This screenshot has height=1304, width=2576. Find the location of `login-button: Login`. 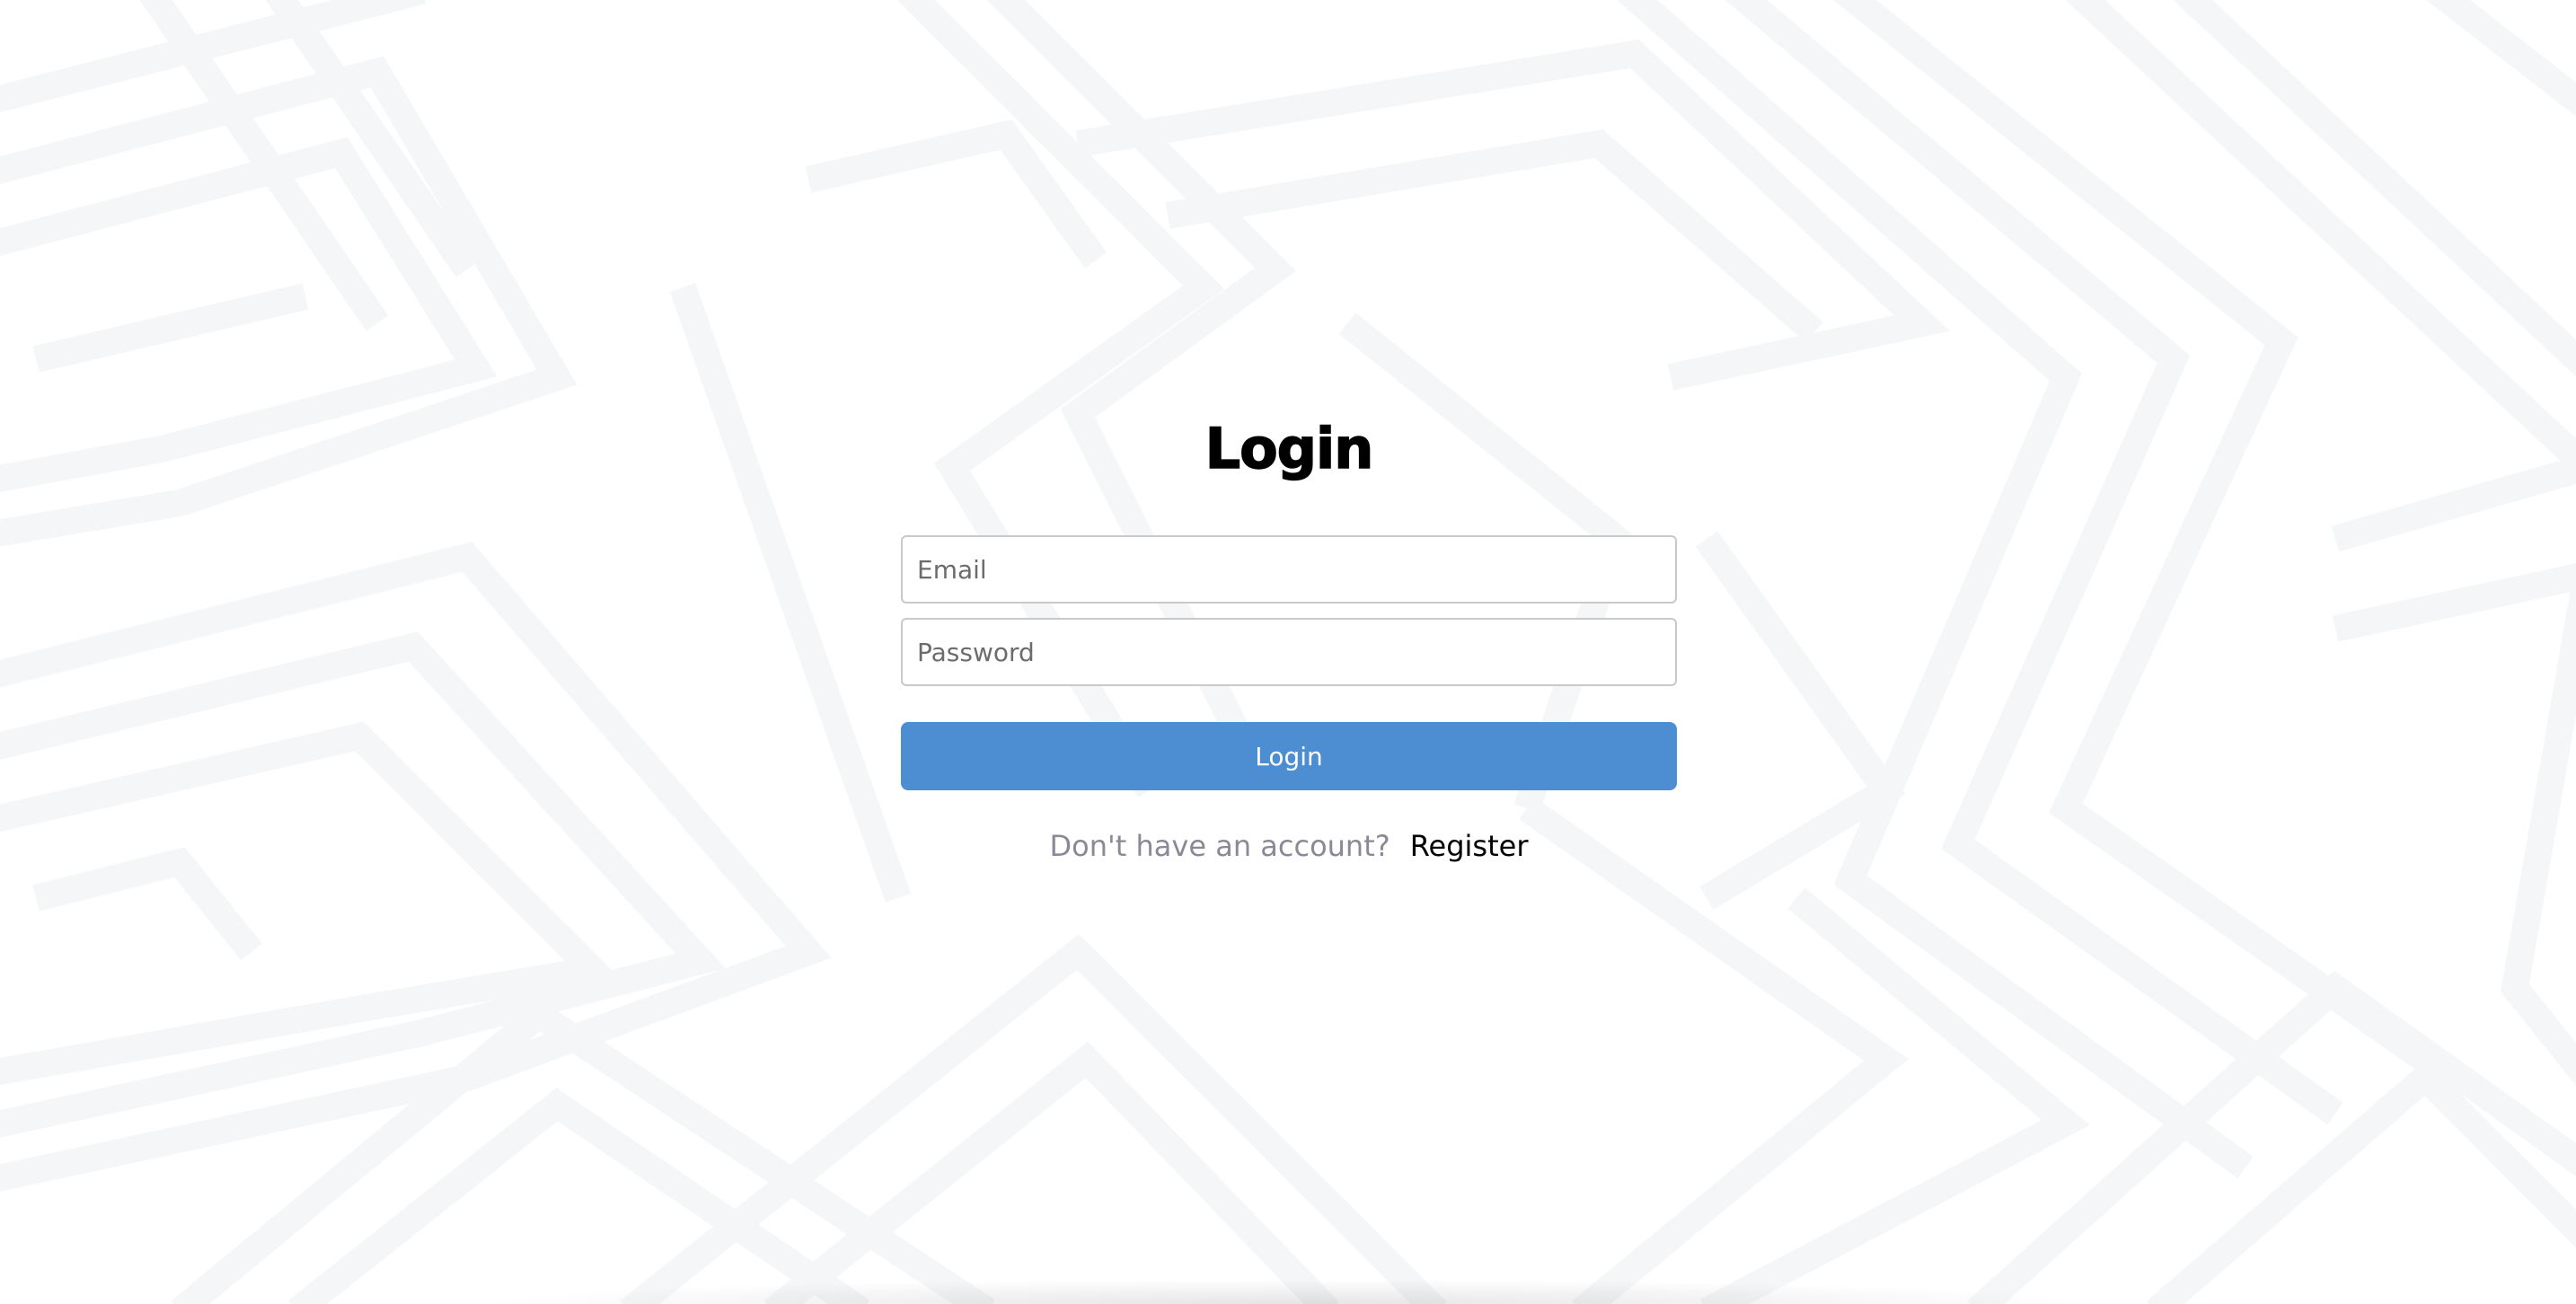

login-button: Login is located at coordinates (1289, 756).